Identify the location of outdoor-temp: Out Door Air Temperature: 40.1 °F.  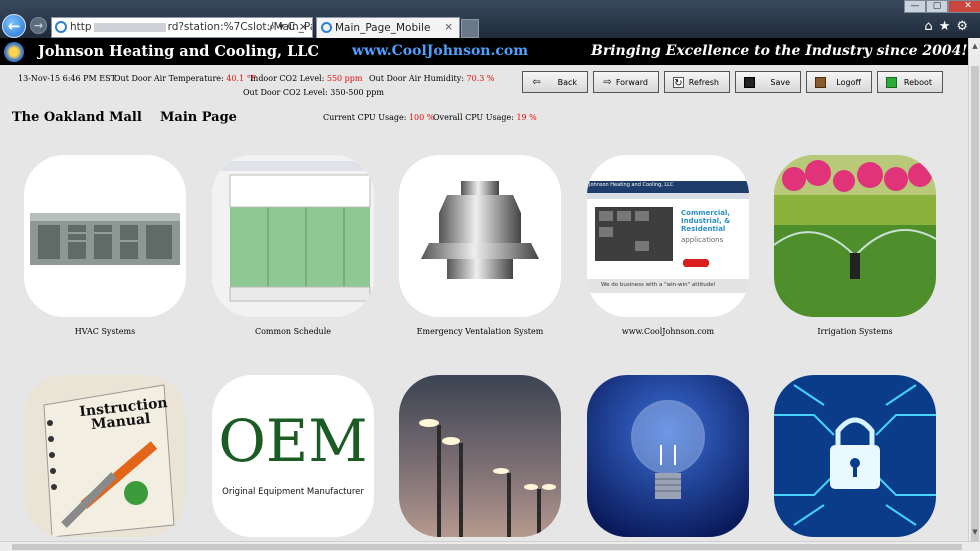
(185, 78).